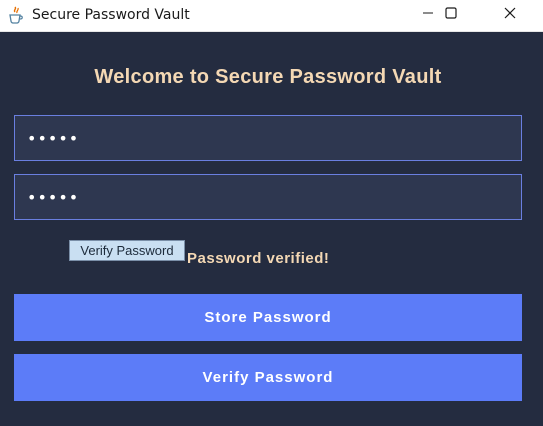 This screenshot has height=426, width=543. I want to click on password-field, so click(268, 138).